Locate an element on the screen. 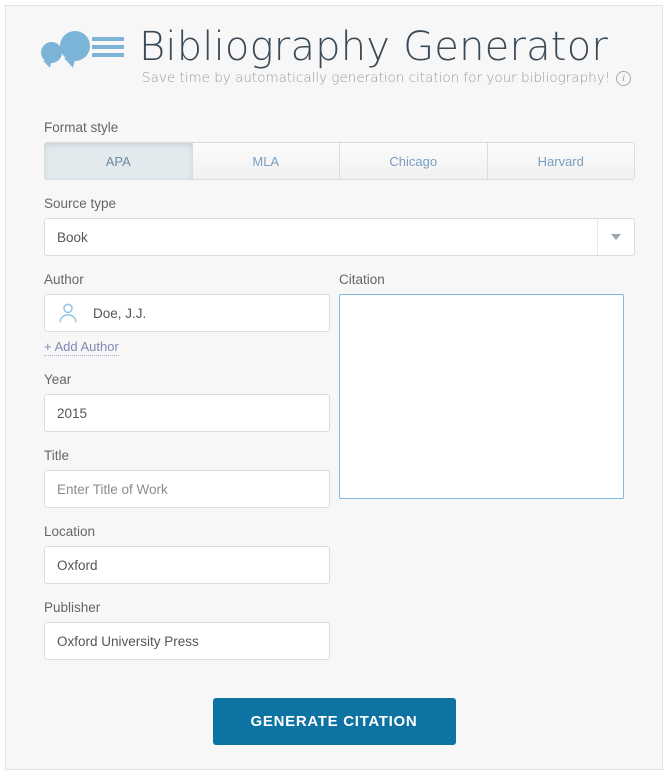  author-input-wrap is located at coordinates (187, 313).